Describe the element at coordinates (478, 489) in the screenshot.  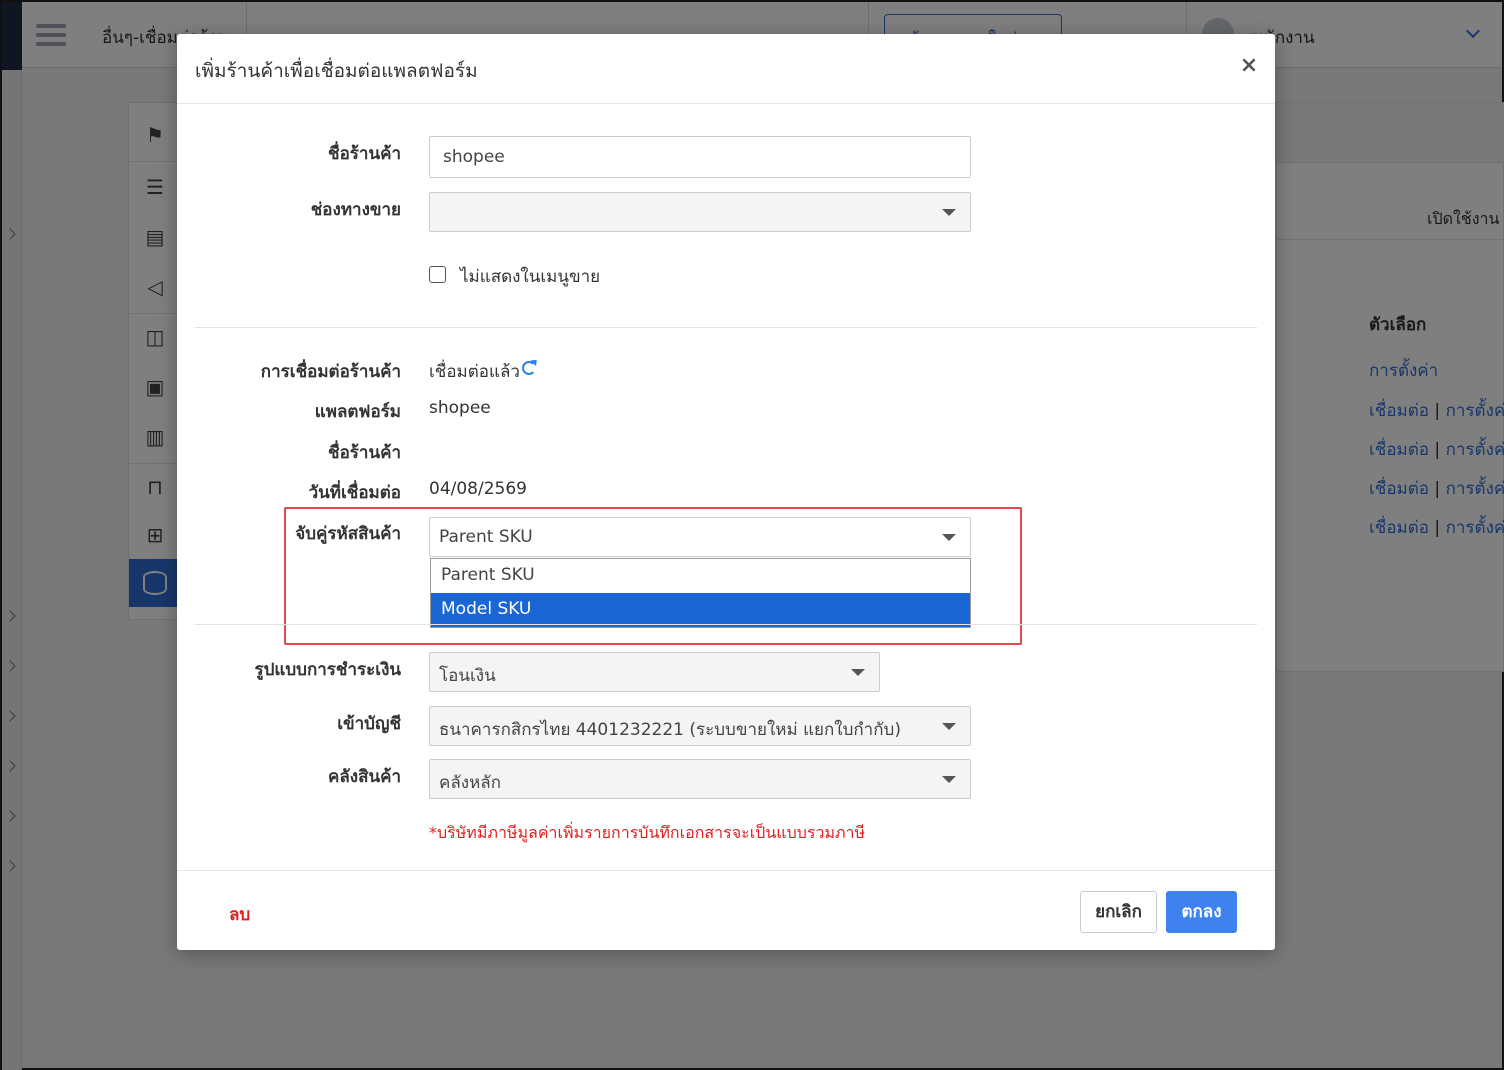
I see `connect-date-value: 04/08/2569` at that location.